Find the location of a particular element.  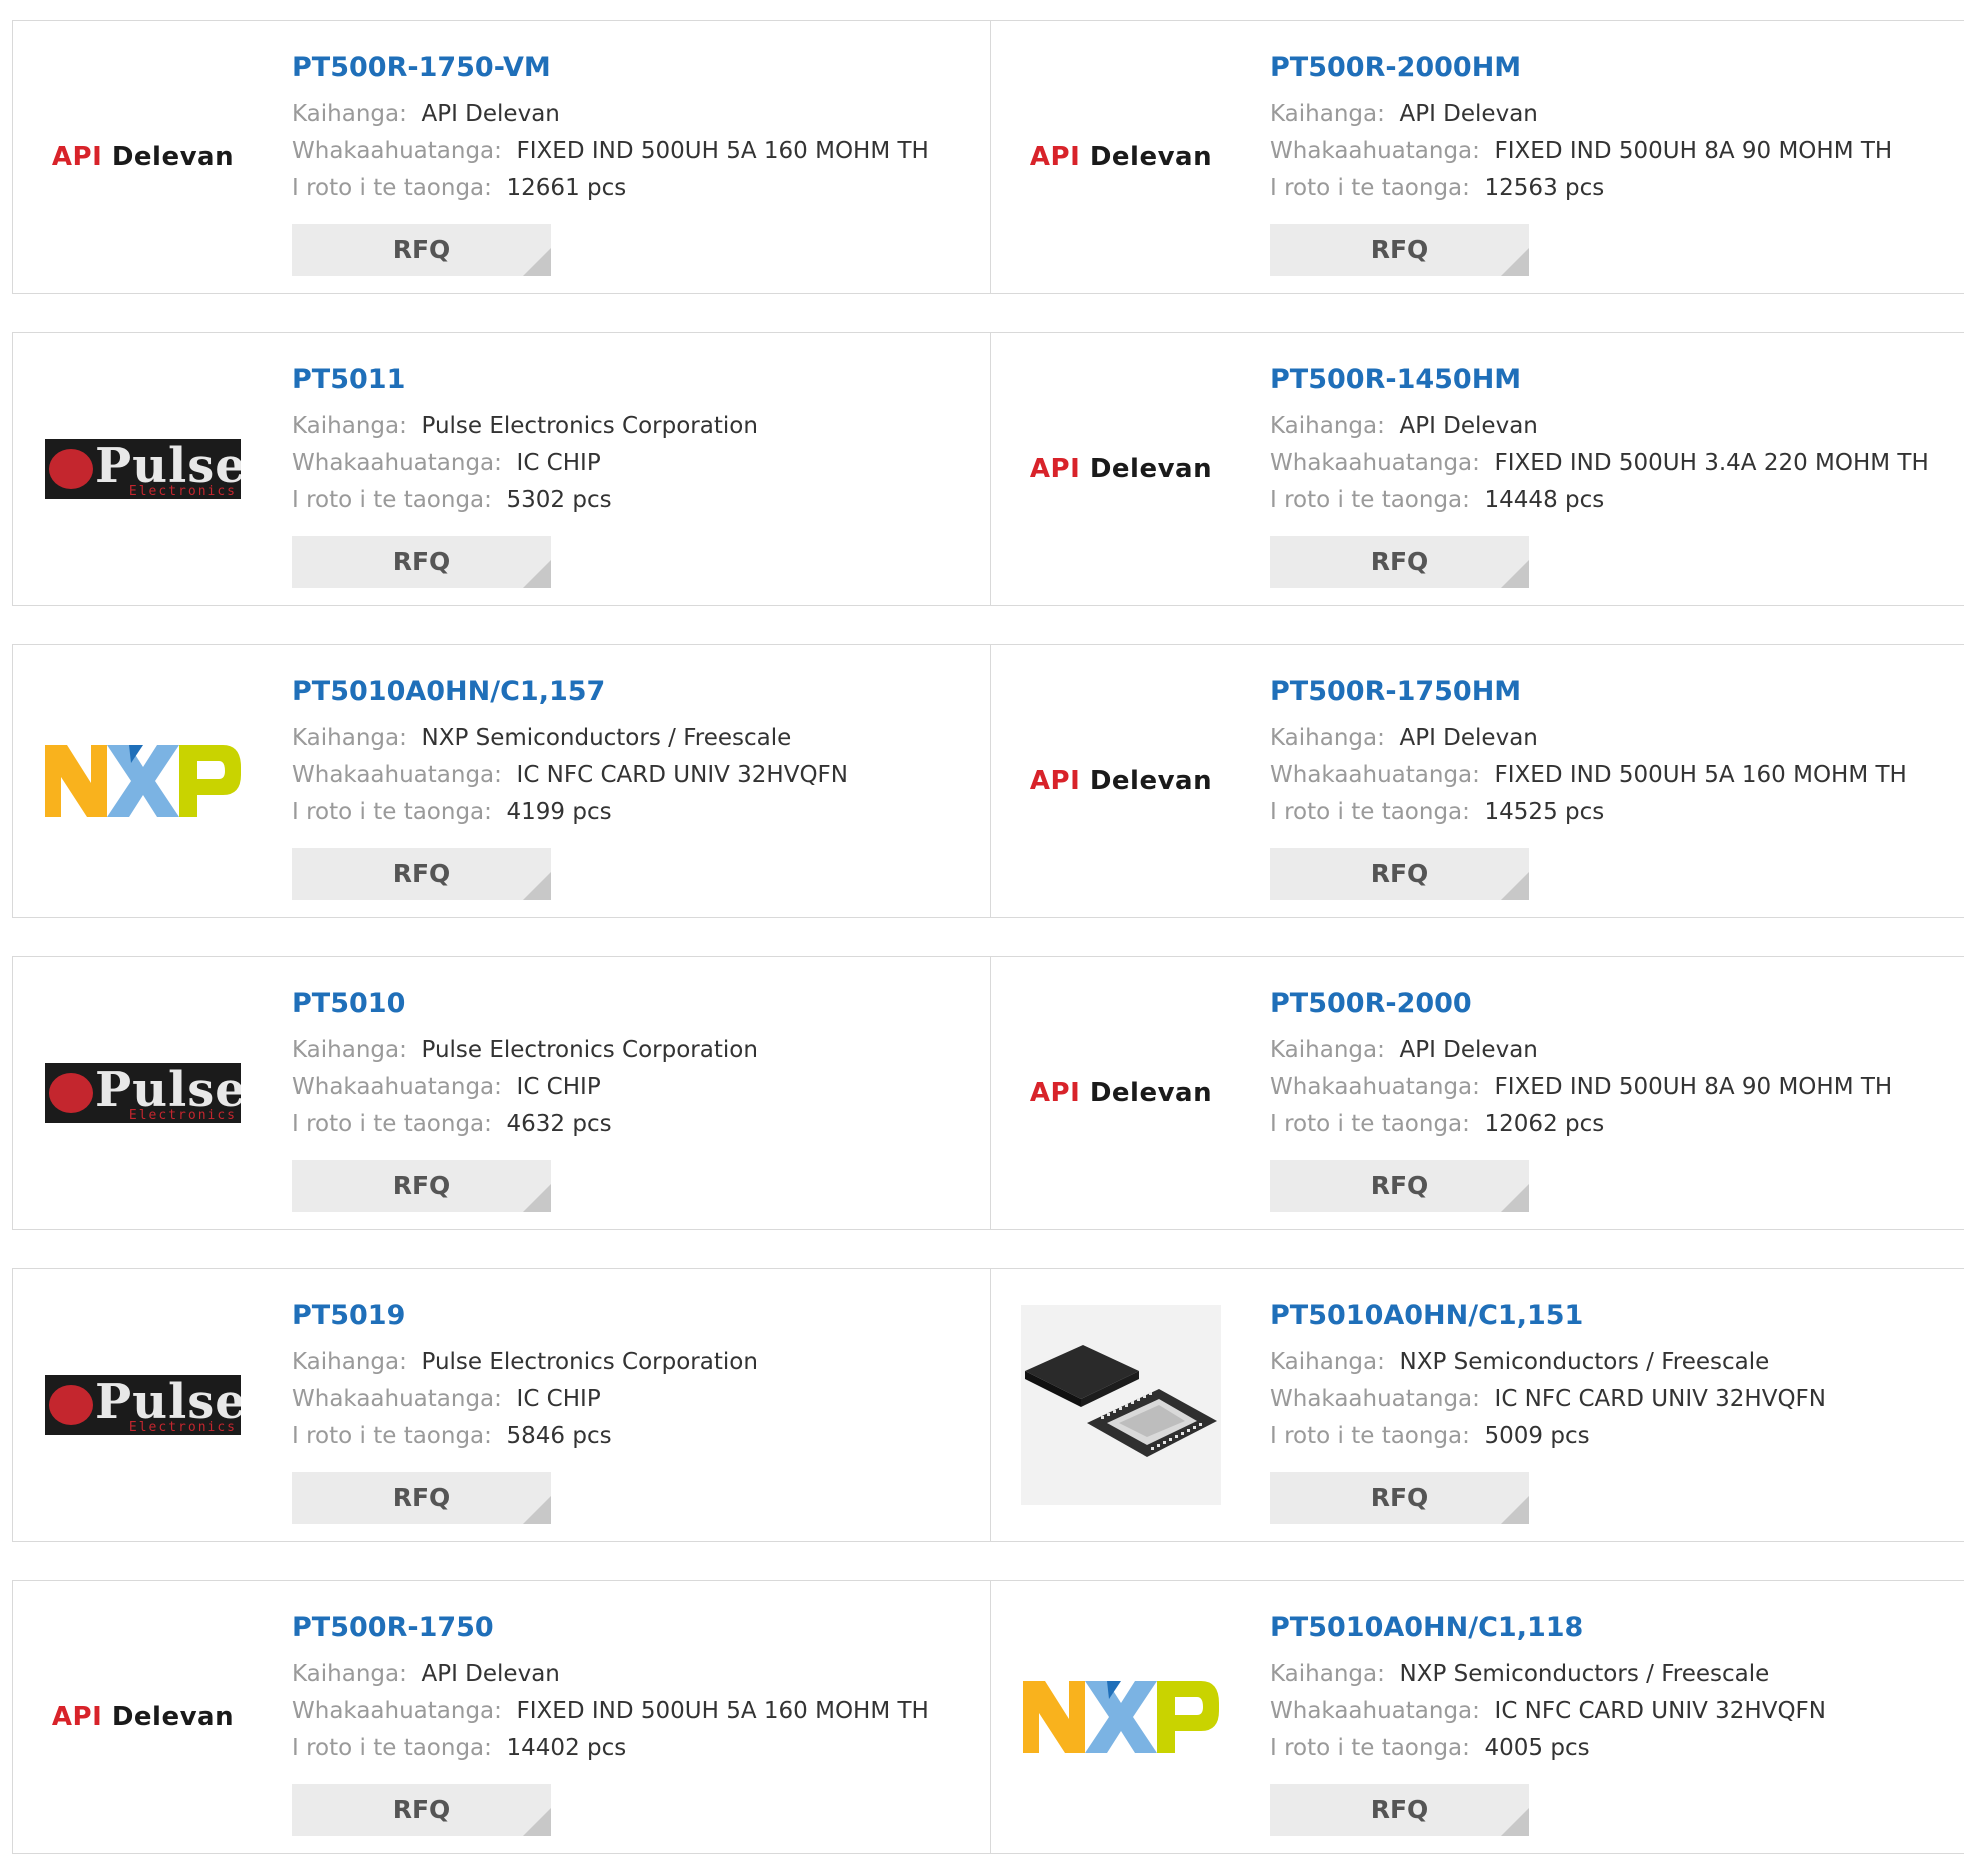

manufacturer: Kaihanga: NXP Semiconductors / Freescale is located at coordinates (570, 738).